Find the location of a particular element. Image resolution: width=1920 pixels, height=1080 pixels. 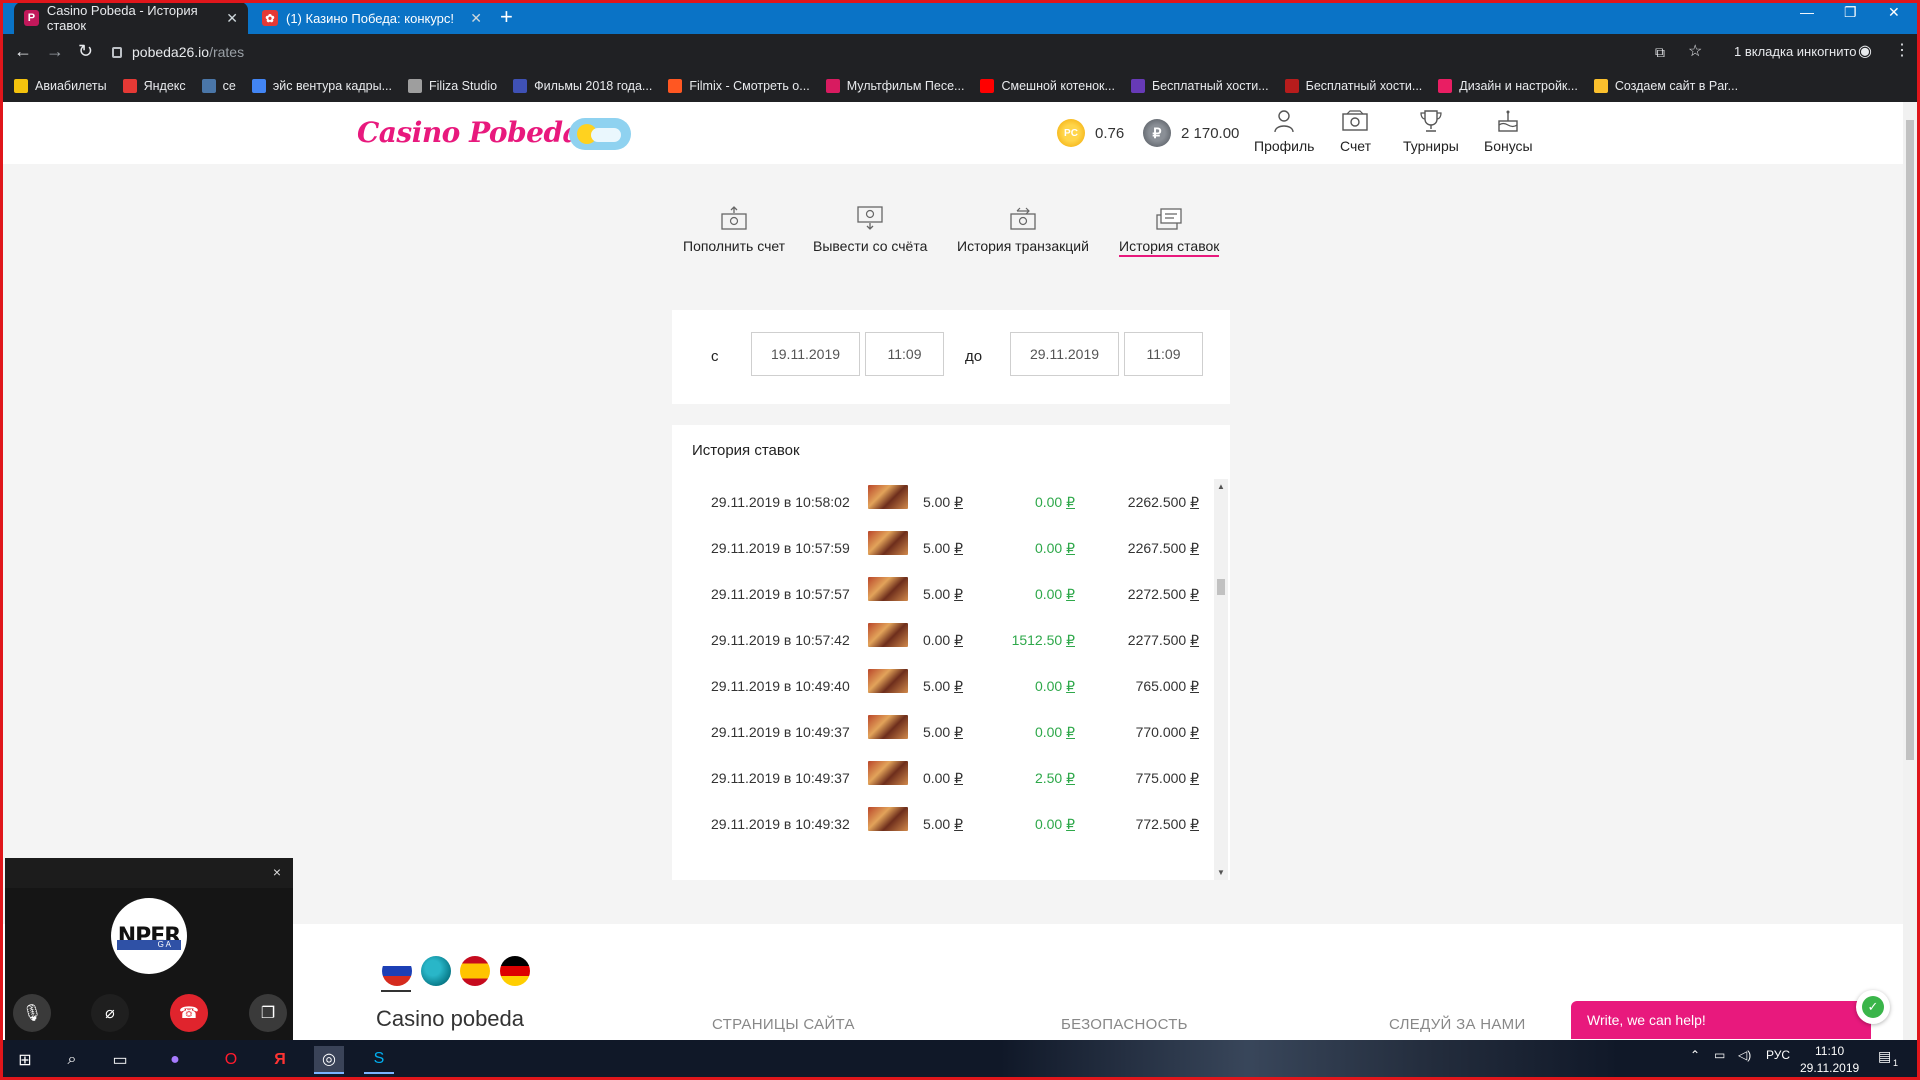

bet-amount-value: 5.00 is located at coordinates (936, 502).